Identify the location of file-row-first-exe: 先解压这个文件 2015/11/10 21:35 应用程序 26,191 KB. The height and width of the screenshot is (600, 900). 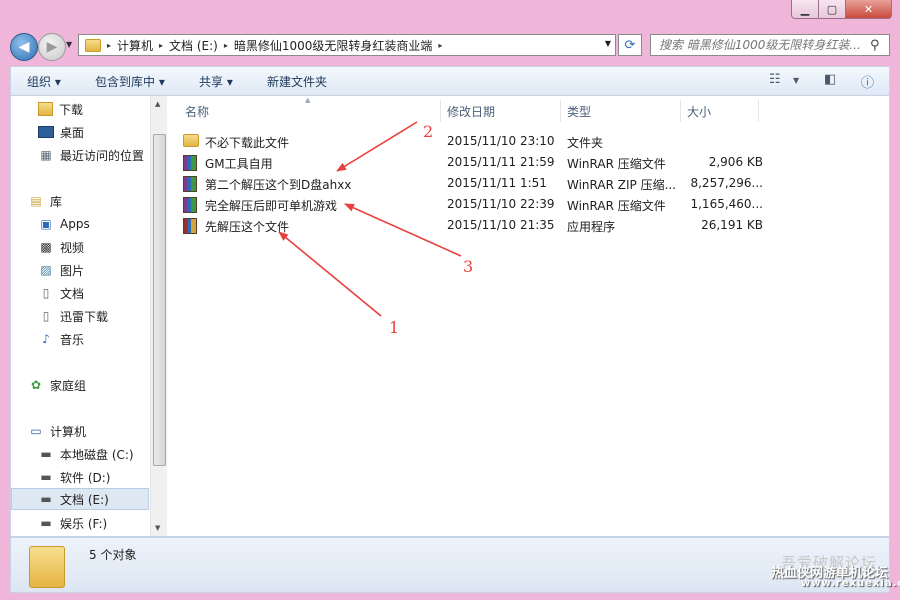
(471, 225).